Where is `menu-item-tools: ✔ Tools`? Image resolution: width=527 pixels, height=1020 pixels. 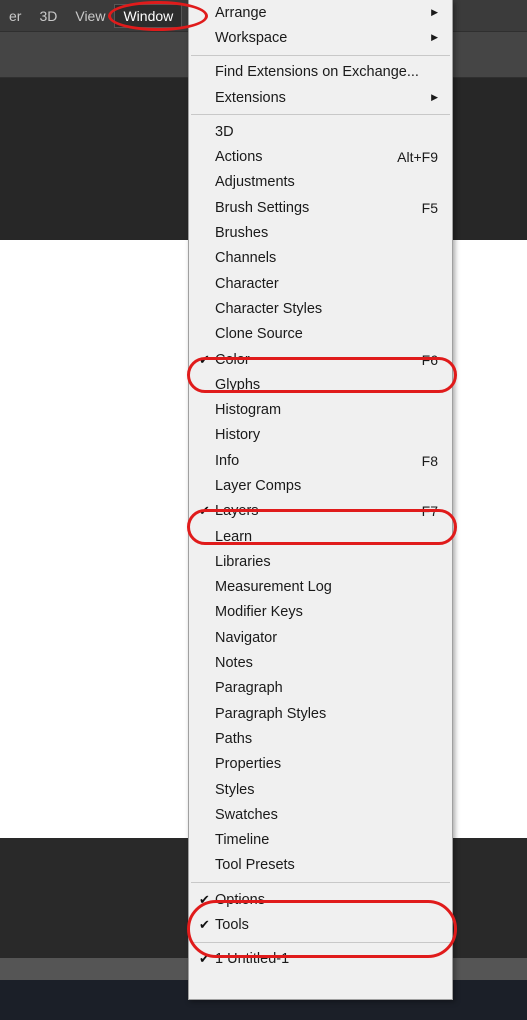 menu-item-tools: ✔ Tools is located at coordinates (320, 924).